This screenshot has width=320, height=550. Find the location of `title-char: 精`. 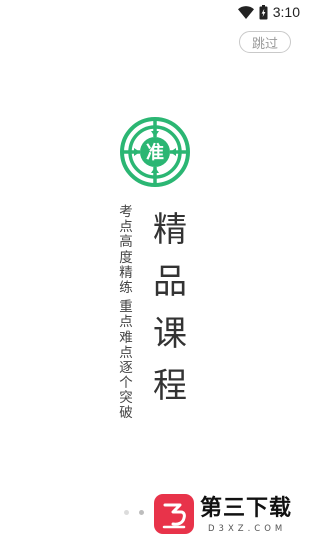

title-char: 精 is located at coordinates (170, 230).